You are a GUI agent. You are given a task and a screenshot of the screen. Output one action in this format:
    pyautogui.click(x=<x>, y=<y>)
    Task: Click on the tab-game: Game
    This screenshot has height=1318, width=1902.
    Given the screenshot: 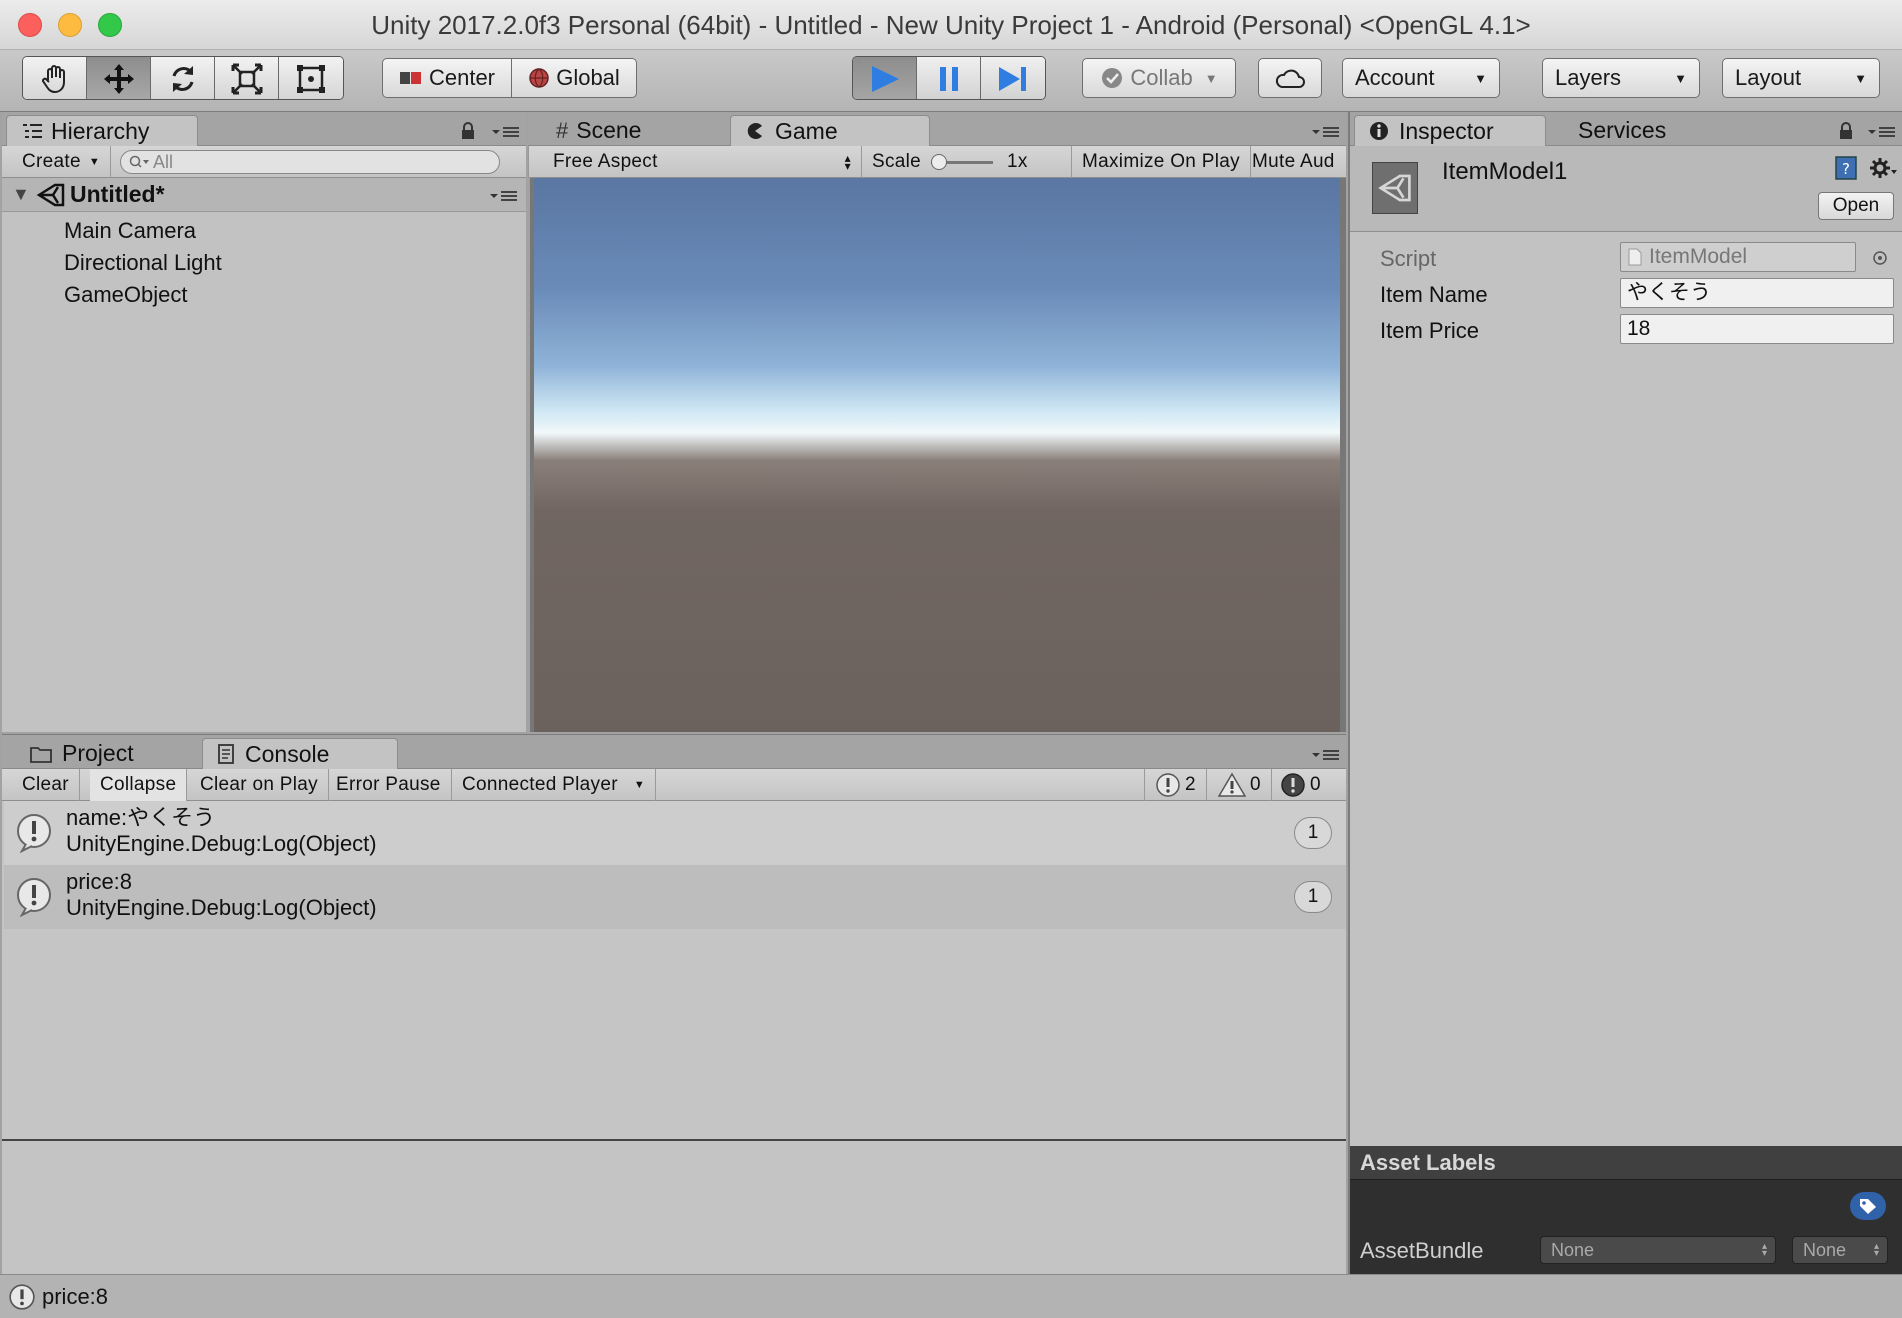 What is the action you would take?
    pyautogui.click(x=830, y=130)
    